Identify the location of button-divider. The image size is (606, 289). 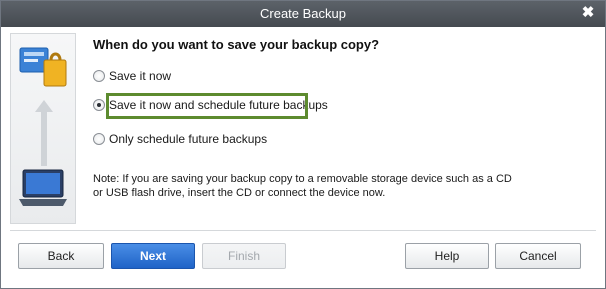
(303, 230).